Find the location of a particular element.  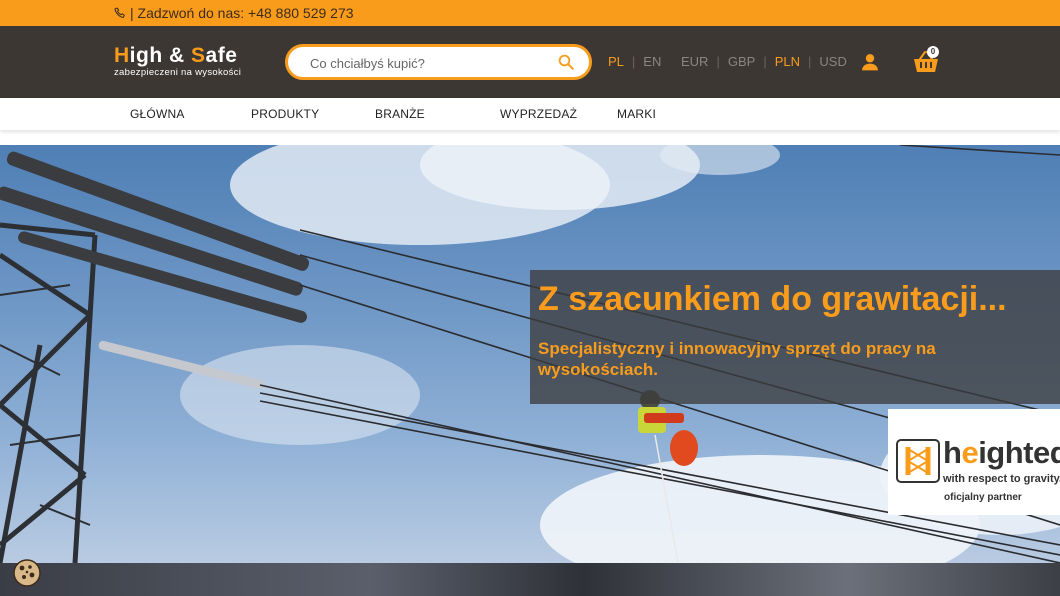

cart-count-badge: 0 is located at coordinates (933, 52).